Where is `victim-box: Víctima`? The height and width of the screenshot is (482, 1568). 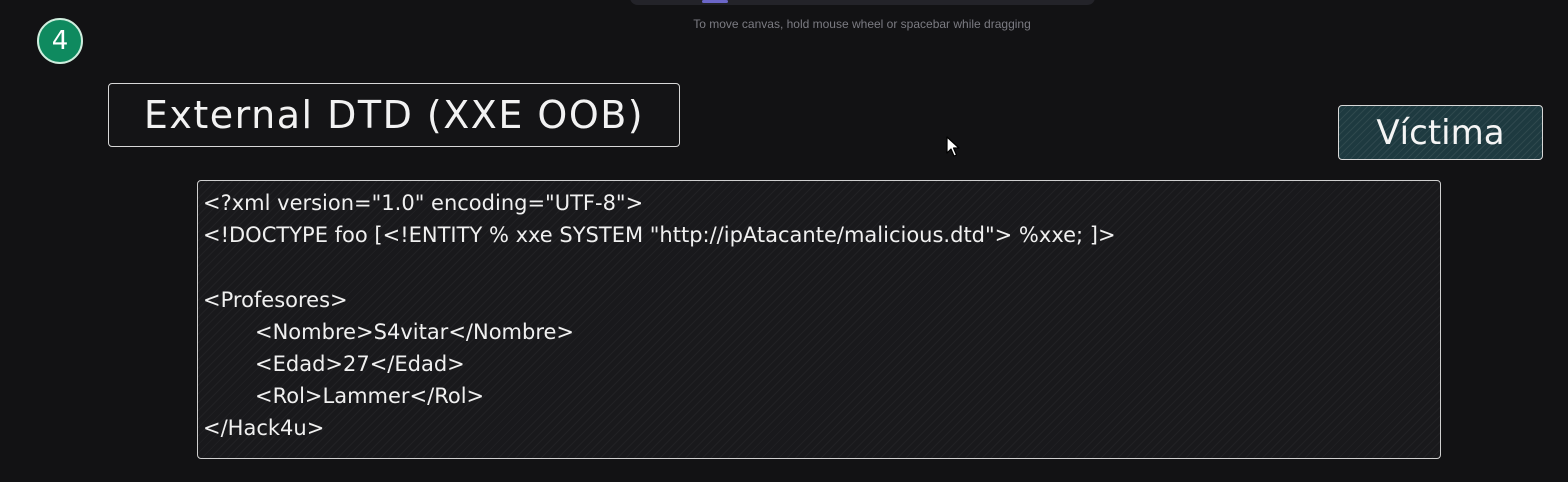
victim-box: Víctima is located at coordinates (1440, 132).